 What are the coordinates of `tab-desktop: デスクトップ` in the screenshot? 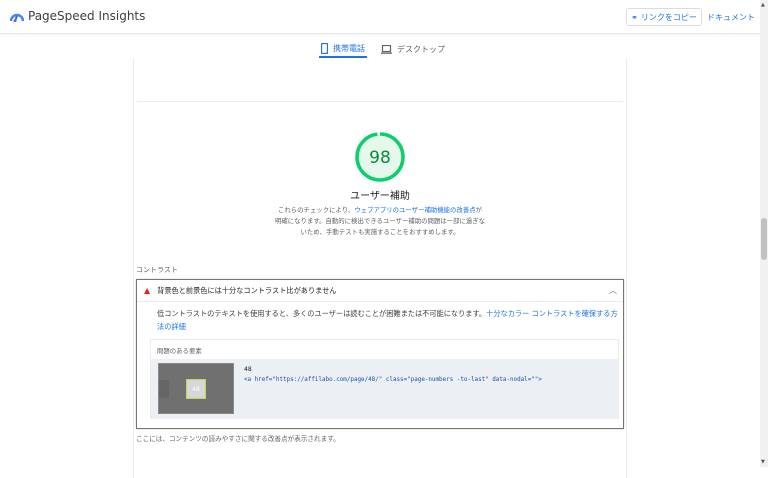 It's located at (413, 49).